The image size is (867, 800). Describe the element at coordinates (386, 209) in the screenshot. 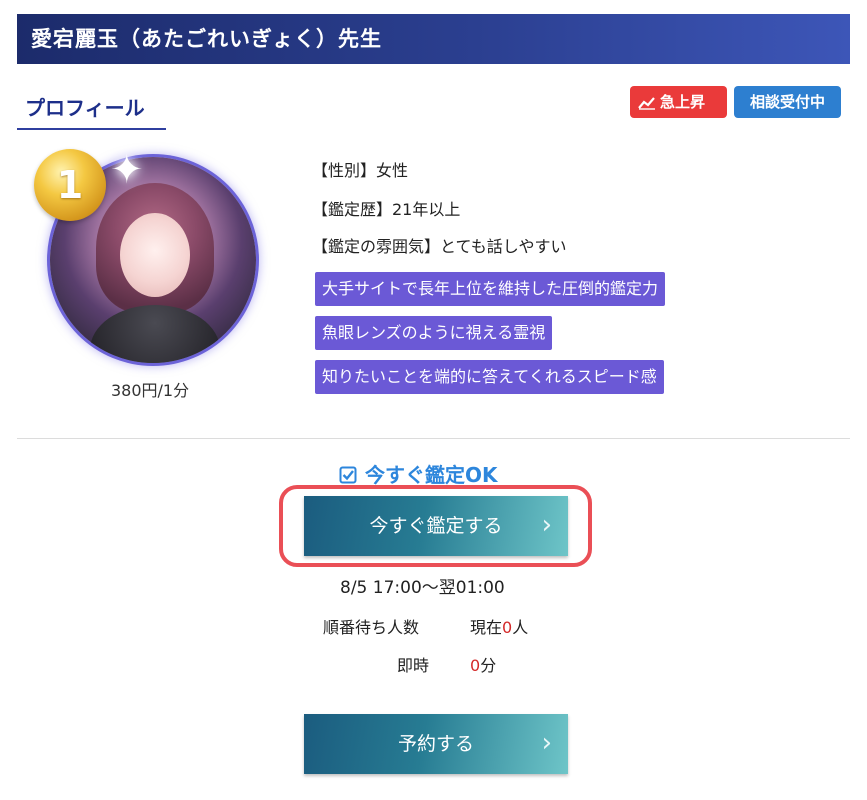

I see `experience-info: 【鑑定歴】21年以上` at that location.